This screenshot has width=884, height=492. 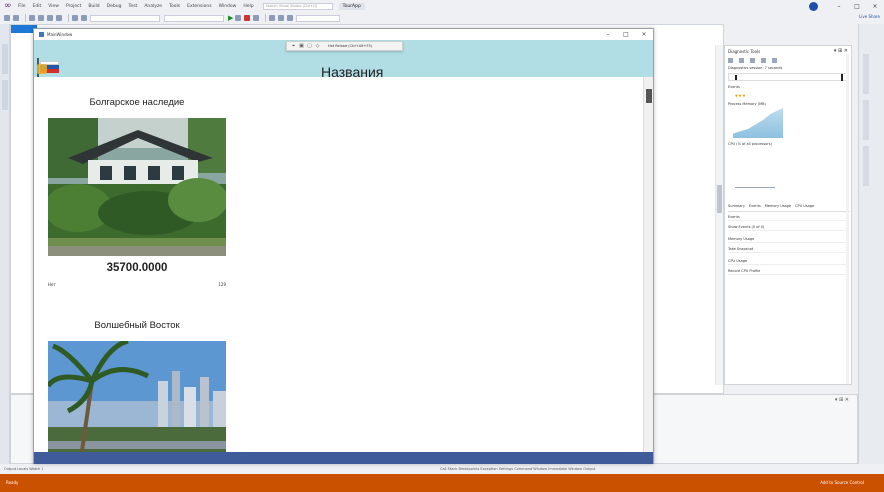 What do you see at coordinates (22, 6) in the screenshot?
I see `menu-file: File` at bounding box center [22, 6].